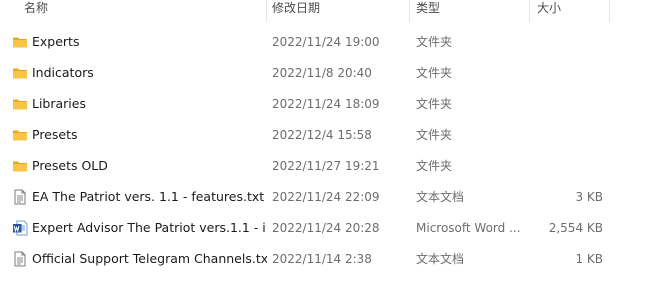  Describe the element at coordinates (322, 72) in the screenshot. I see `file-date: 2022/11/8 20:40` at that location.